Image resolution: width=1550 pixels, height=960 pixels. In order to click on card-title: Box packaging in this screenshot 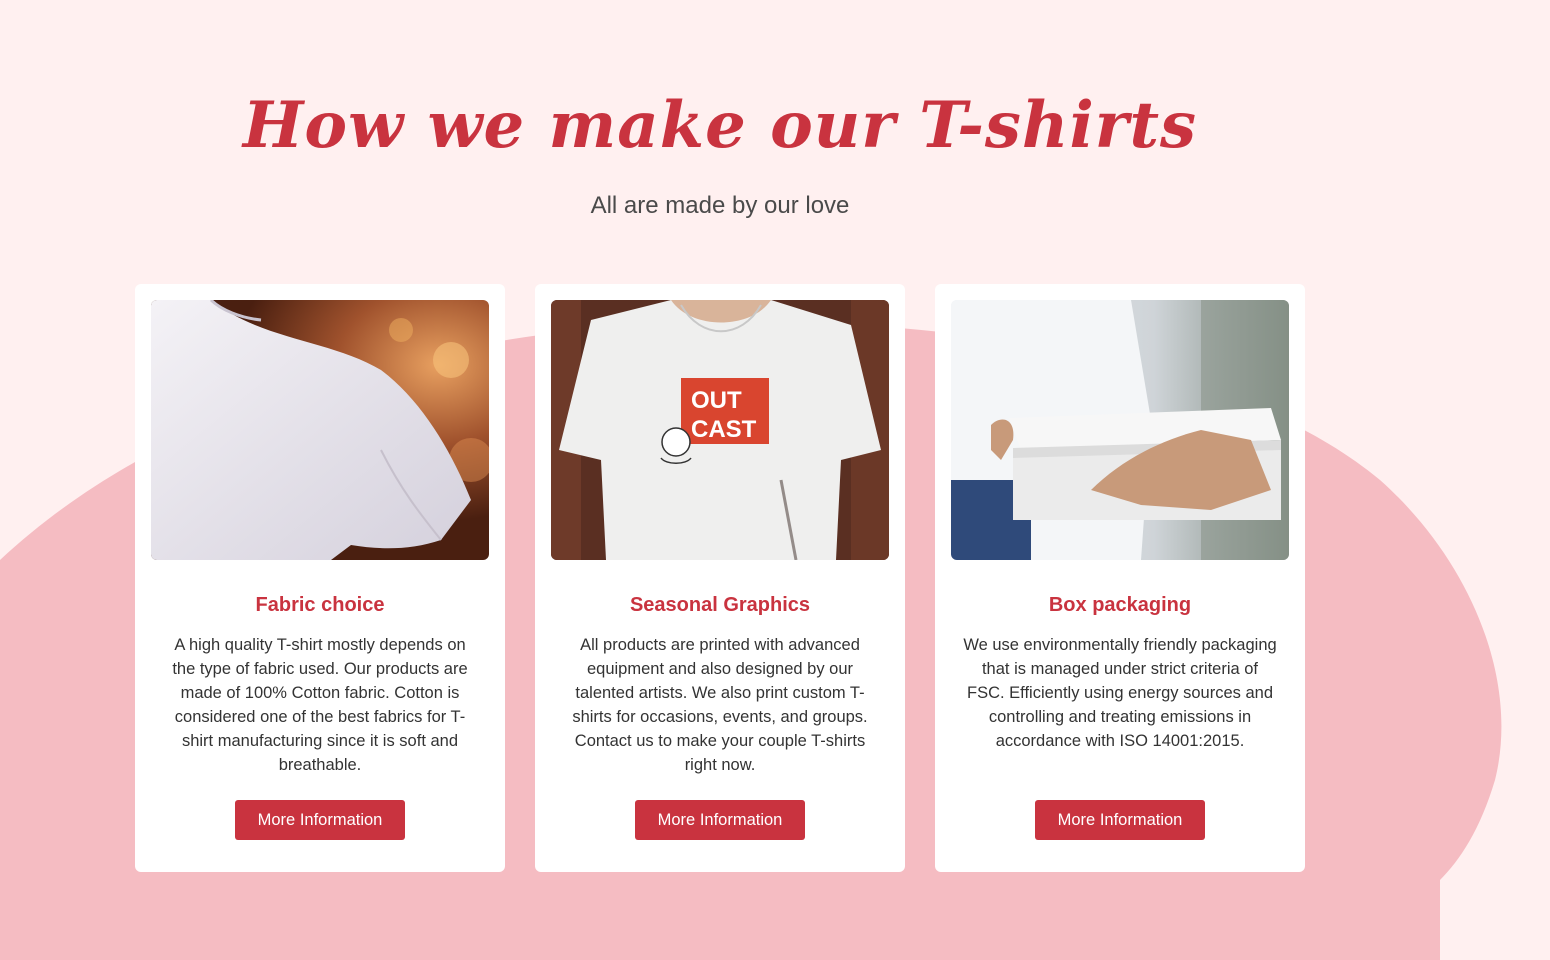, I will do `click(1120, 605)`.